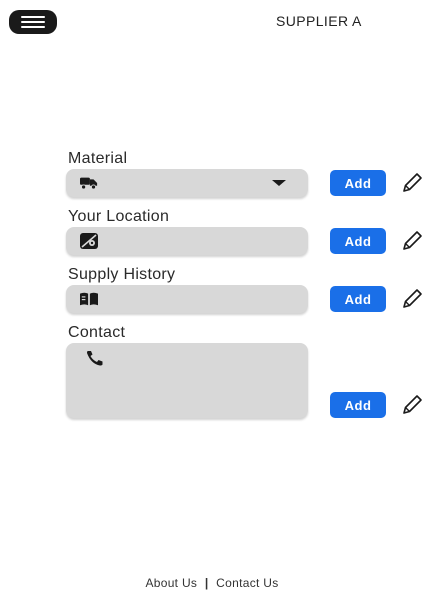 Image resolution: width=424 pixels, height=590 pixels. What do you see at coordinates (358, 183) in the screenshot?
I see `add-material-button: Add` at bounding box center [358, 183].